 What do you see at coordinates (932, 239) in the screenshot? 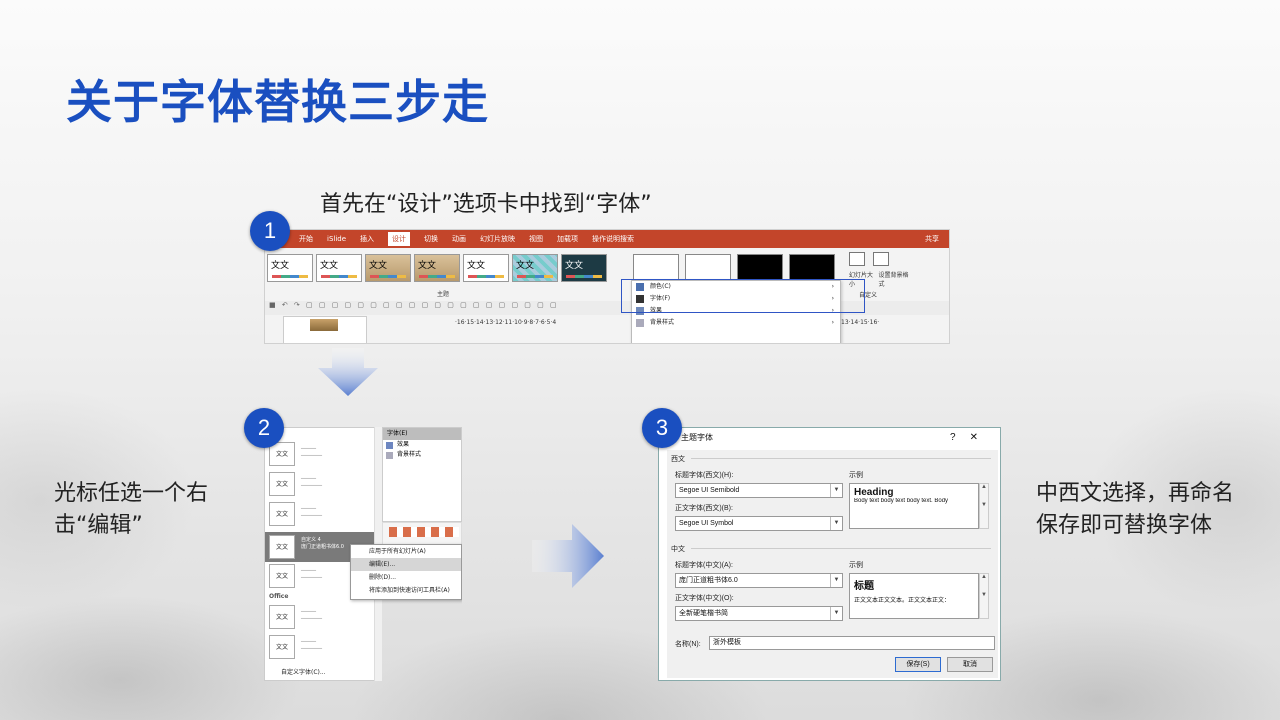
I see `share-button: 共享` at bounding box center [932, 239].